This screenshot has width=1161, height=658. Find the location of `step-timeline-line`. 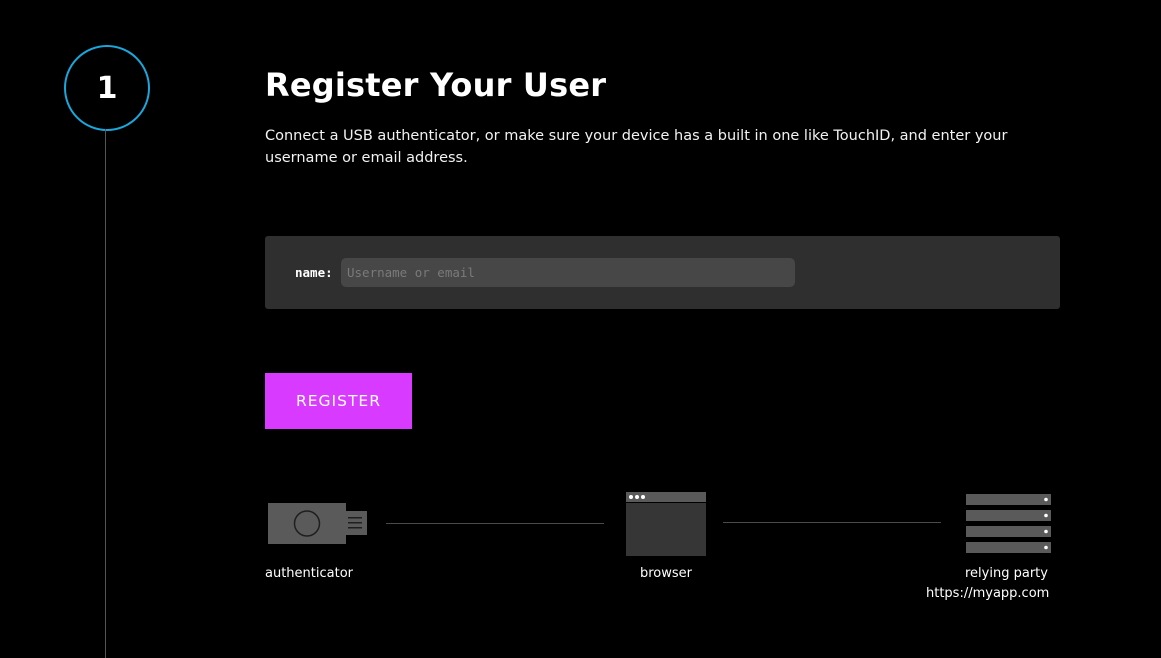

step-timeline-line is located at coordinates (105, 393).